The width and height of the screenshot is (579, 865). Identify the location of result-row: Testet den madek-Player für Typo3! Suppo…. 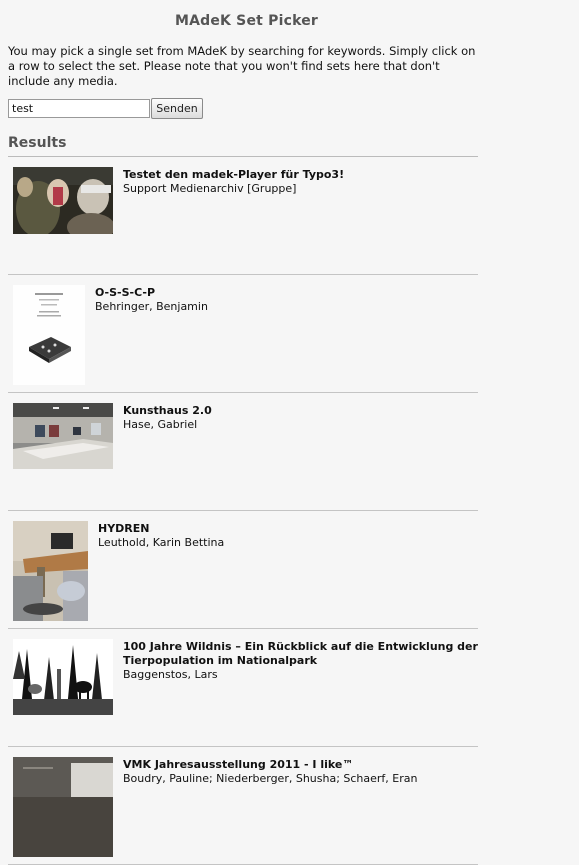
(243, 216).